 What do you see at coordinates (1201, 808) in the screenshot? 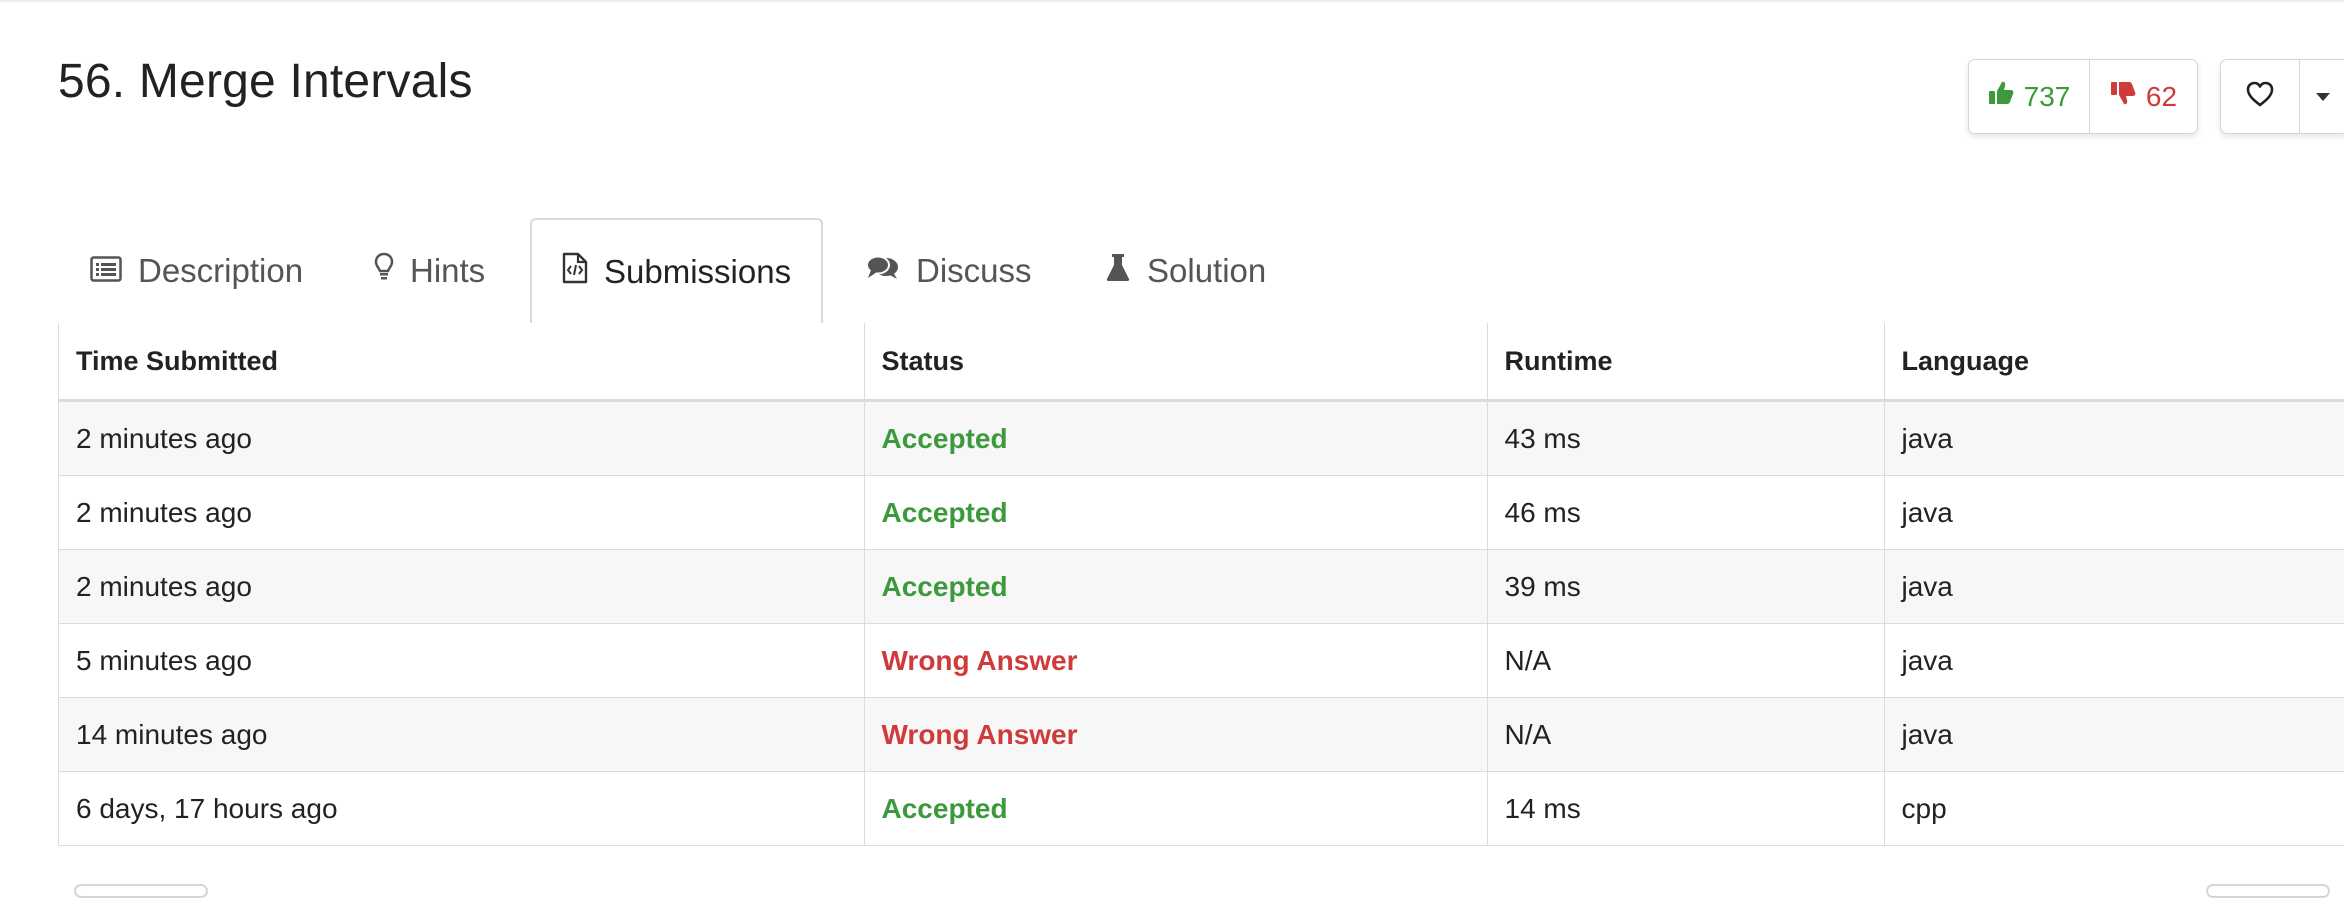
I see `table-row: 6 days, 17 hours ago Accepted 14 ms cpp` at bounding box center [1201, 808].